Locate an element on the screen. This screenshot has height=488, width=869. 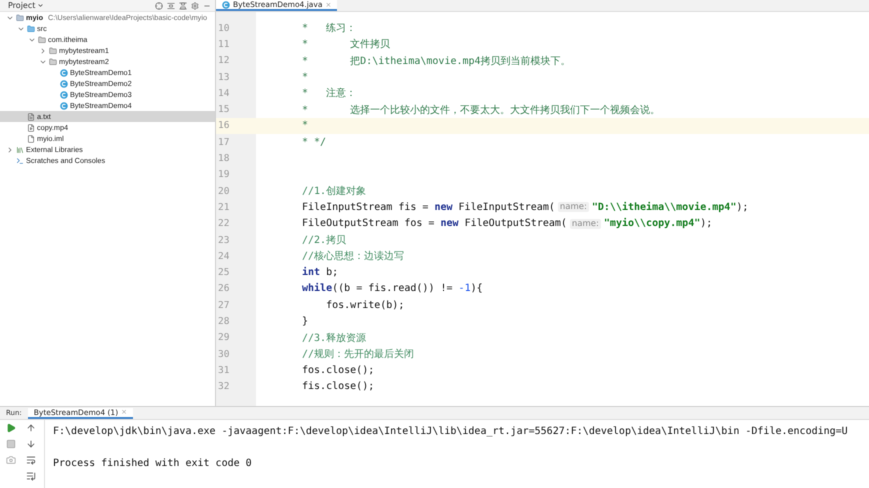
crosshair-icon is located at coordinates (159, 6).